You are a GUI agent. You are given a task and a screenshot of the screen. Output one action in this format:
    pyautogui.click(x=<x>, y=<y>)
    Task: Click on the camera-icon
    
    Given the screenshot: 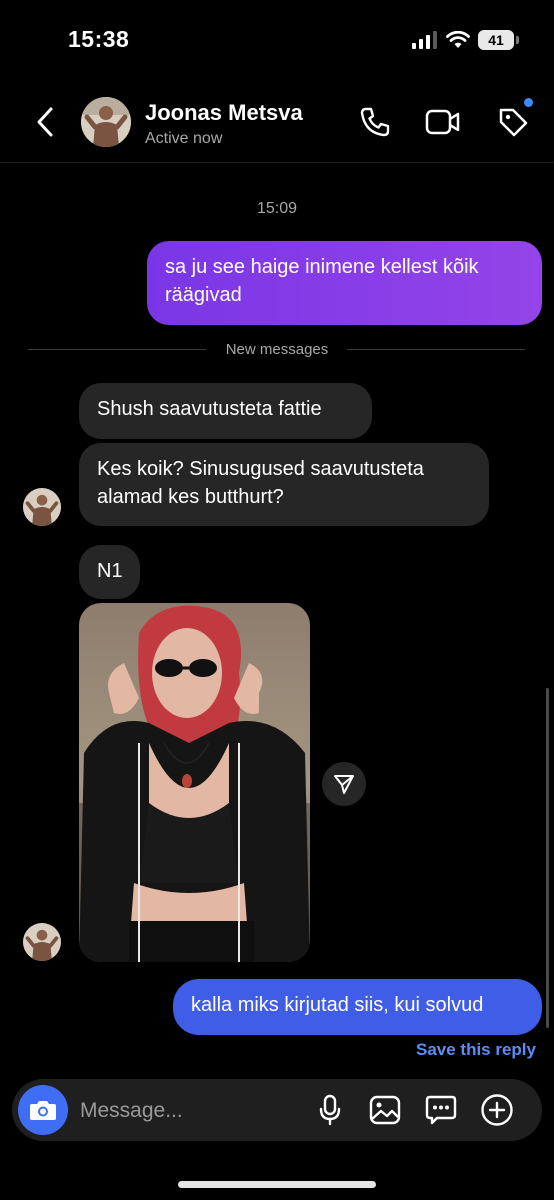 What is the action you would take?
    pyautogui.click(x=43, y=1110)
    